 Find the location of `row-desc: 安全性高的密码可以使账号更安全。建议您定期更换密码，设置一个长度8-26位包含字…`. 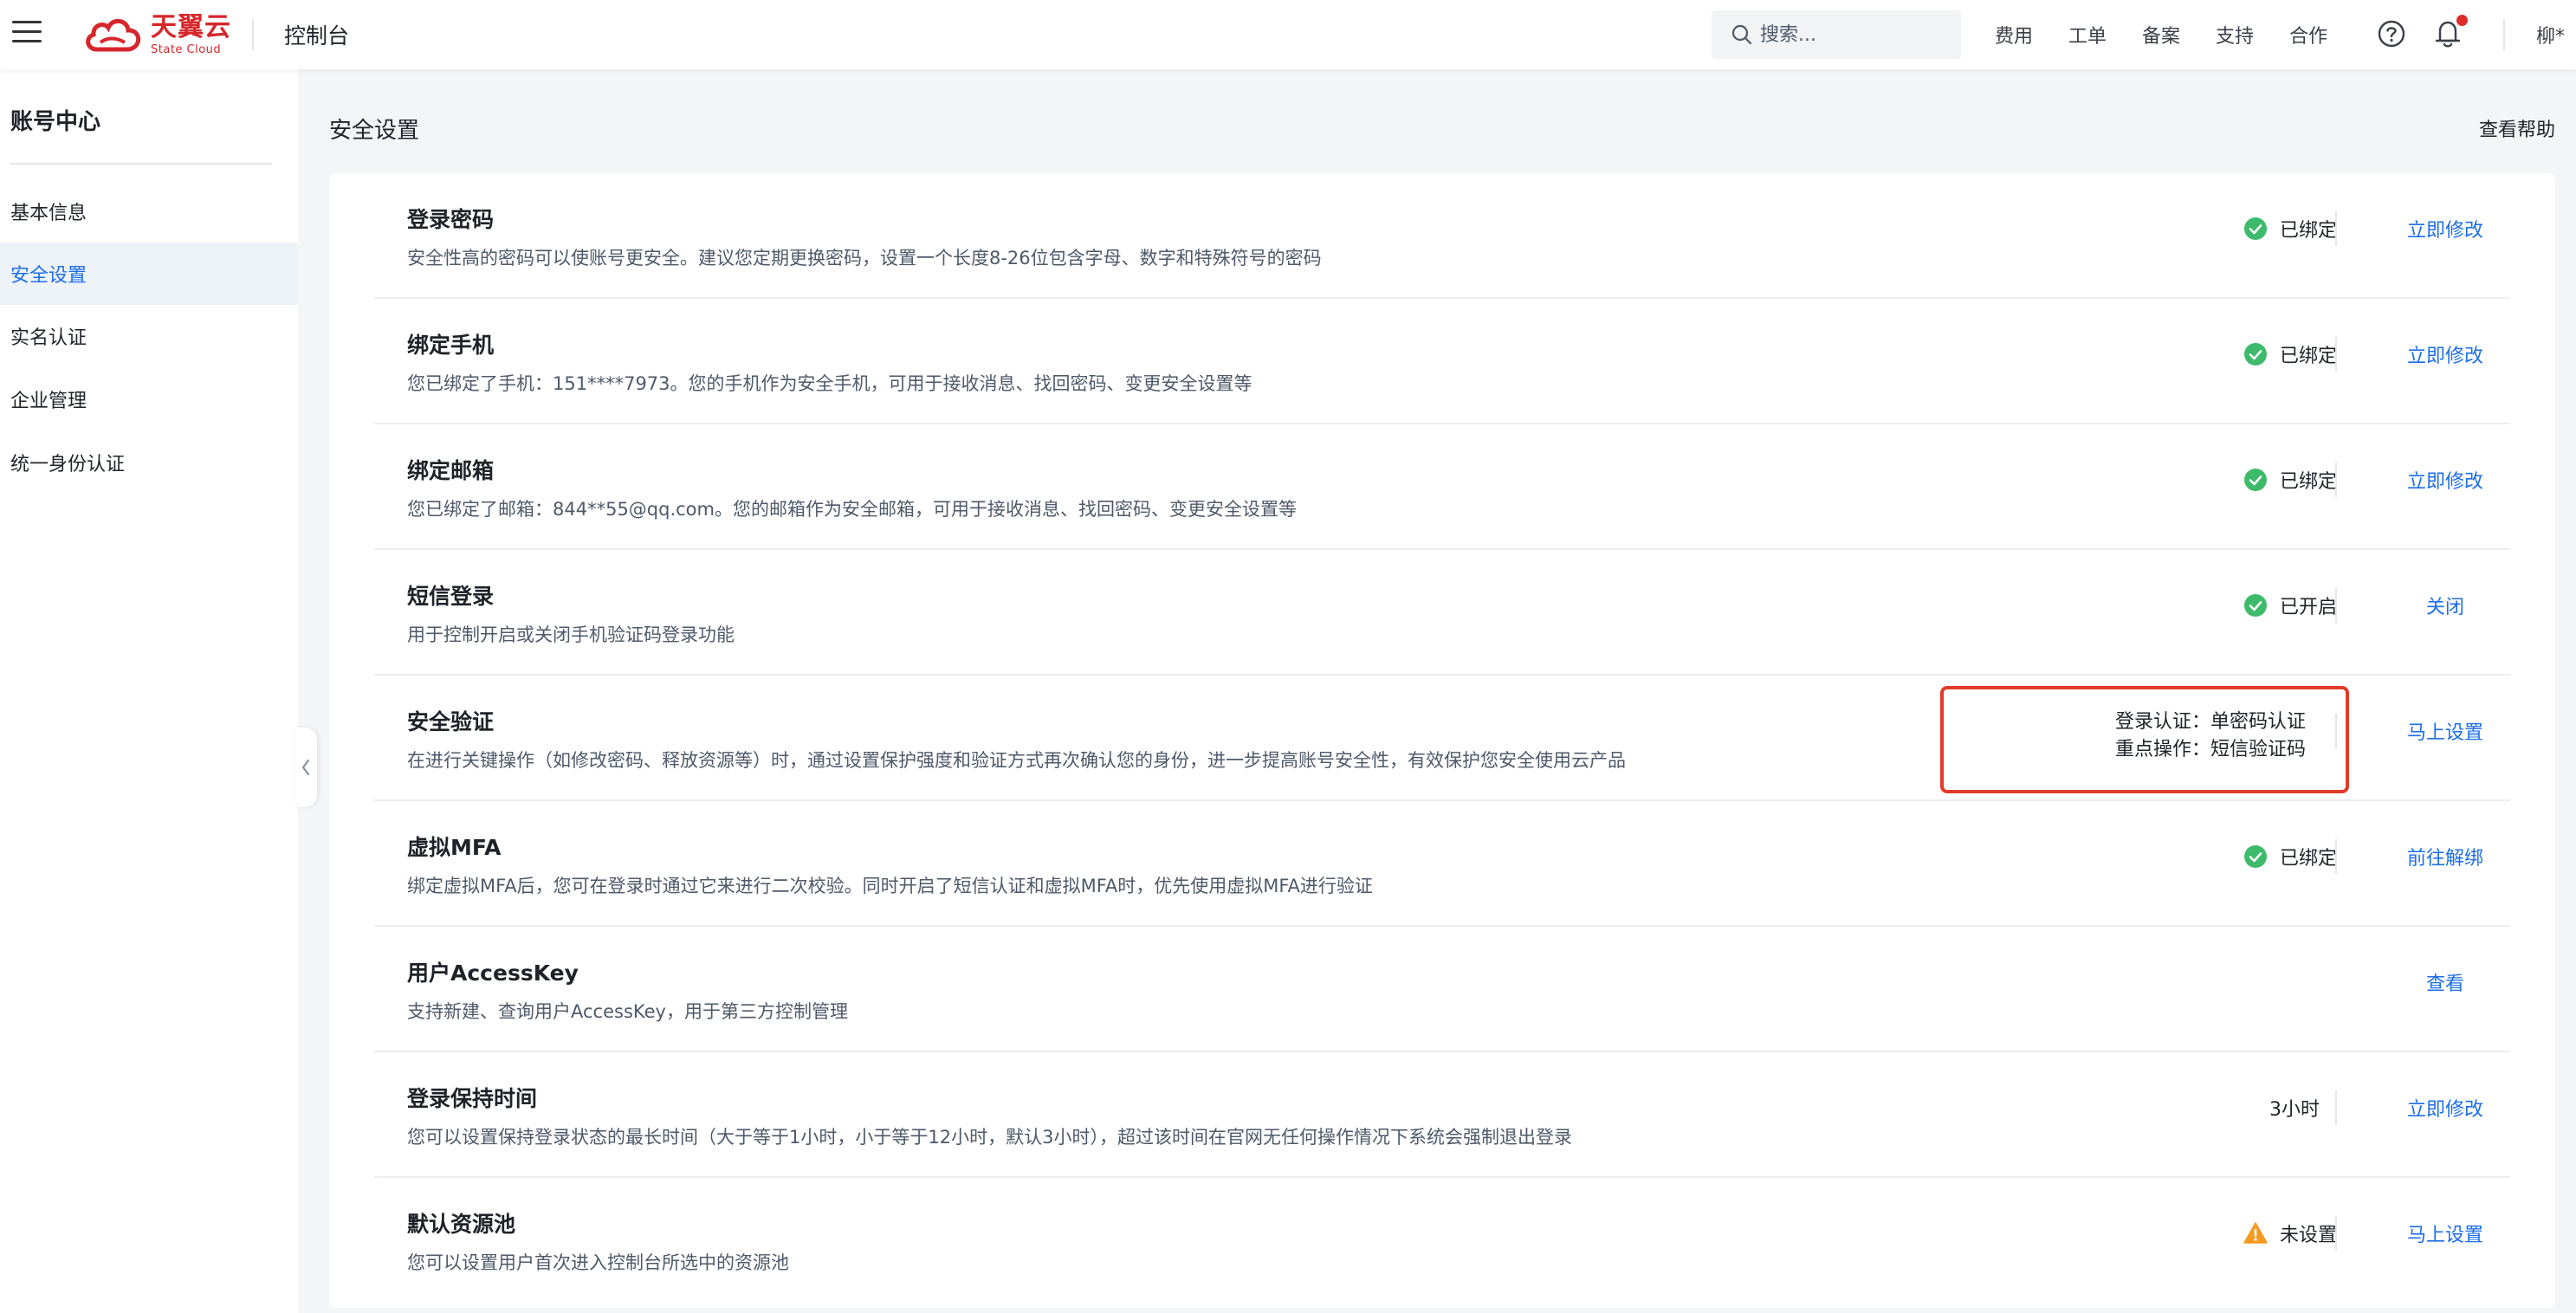

row-desc: 安全性高的密码可以使账号更安全。建议您定期更换密码，设置一个长度8-26位包含字… is located at coordinates (864, 258).